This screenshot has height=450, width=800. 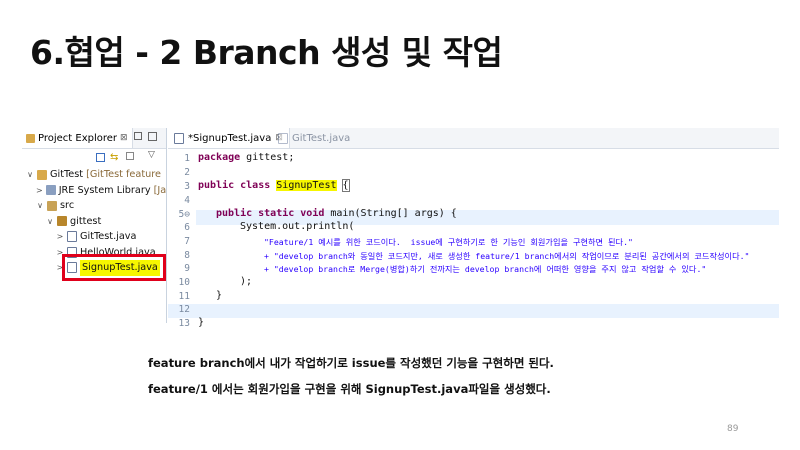 What do you see at coordinates (67, 174) in the screenshot?
I see `tree-item-label: GitTest` at bounding box center [67, 174].